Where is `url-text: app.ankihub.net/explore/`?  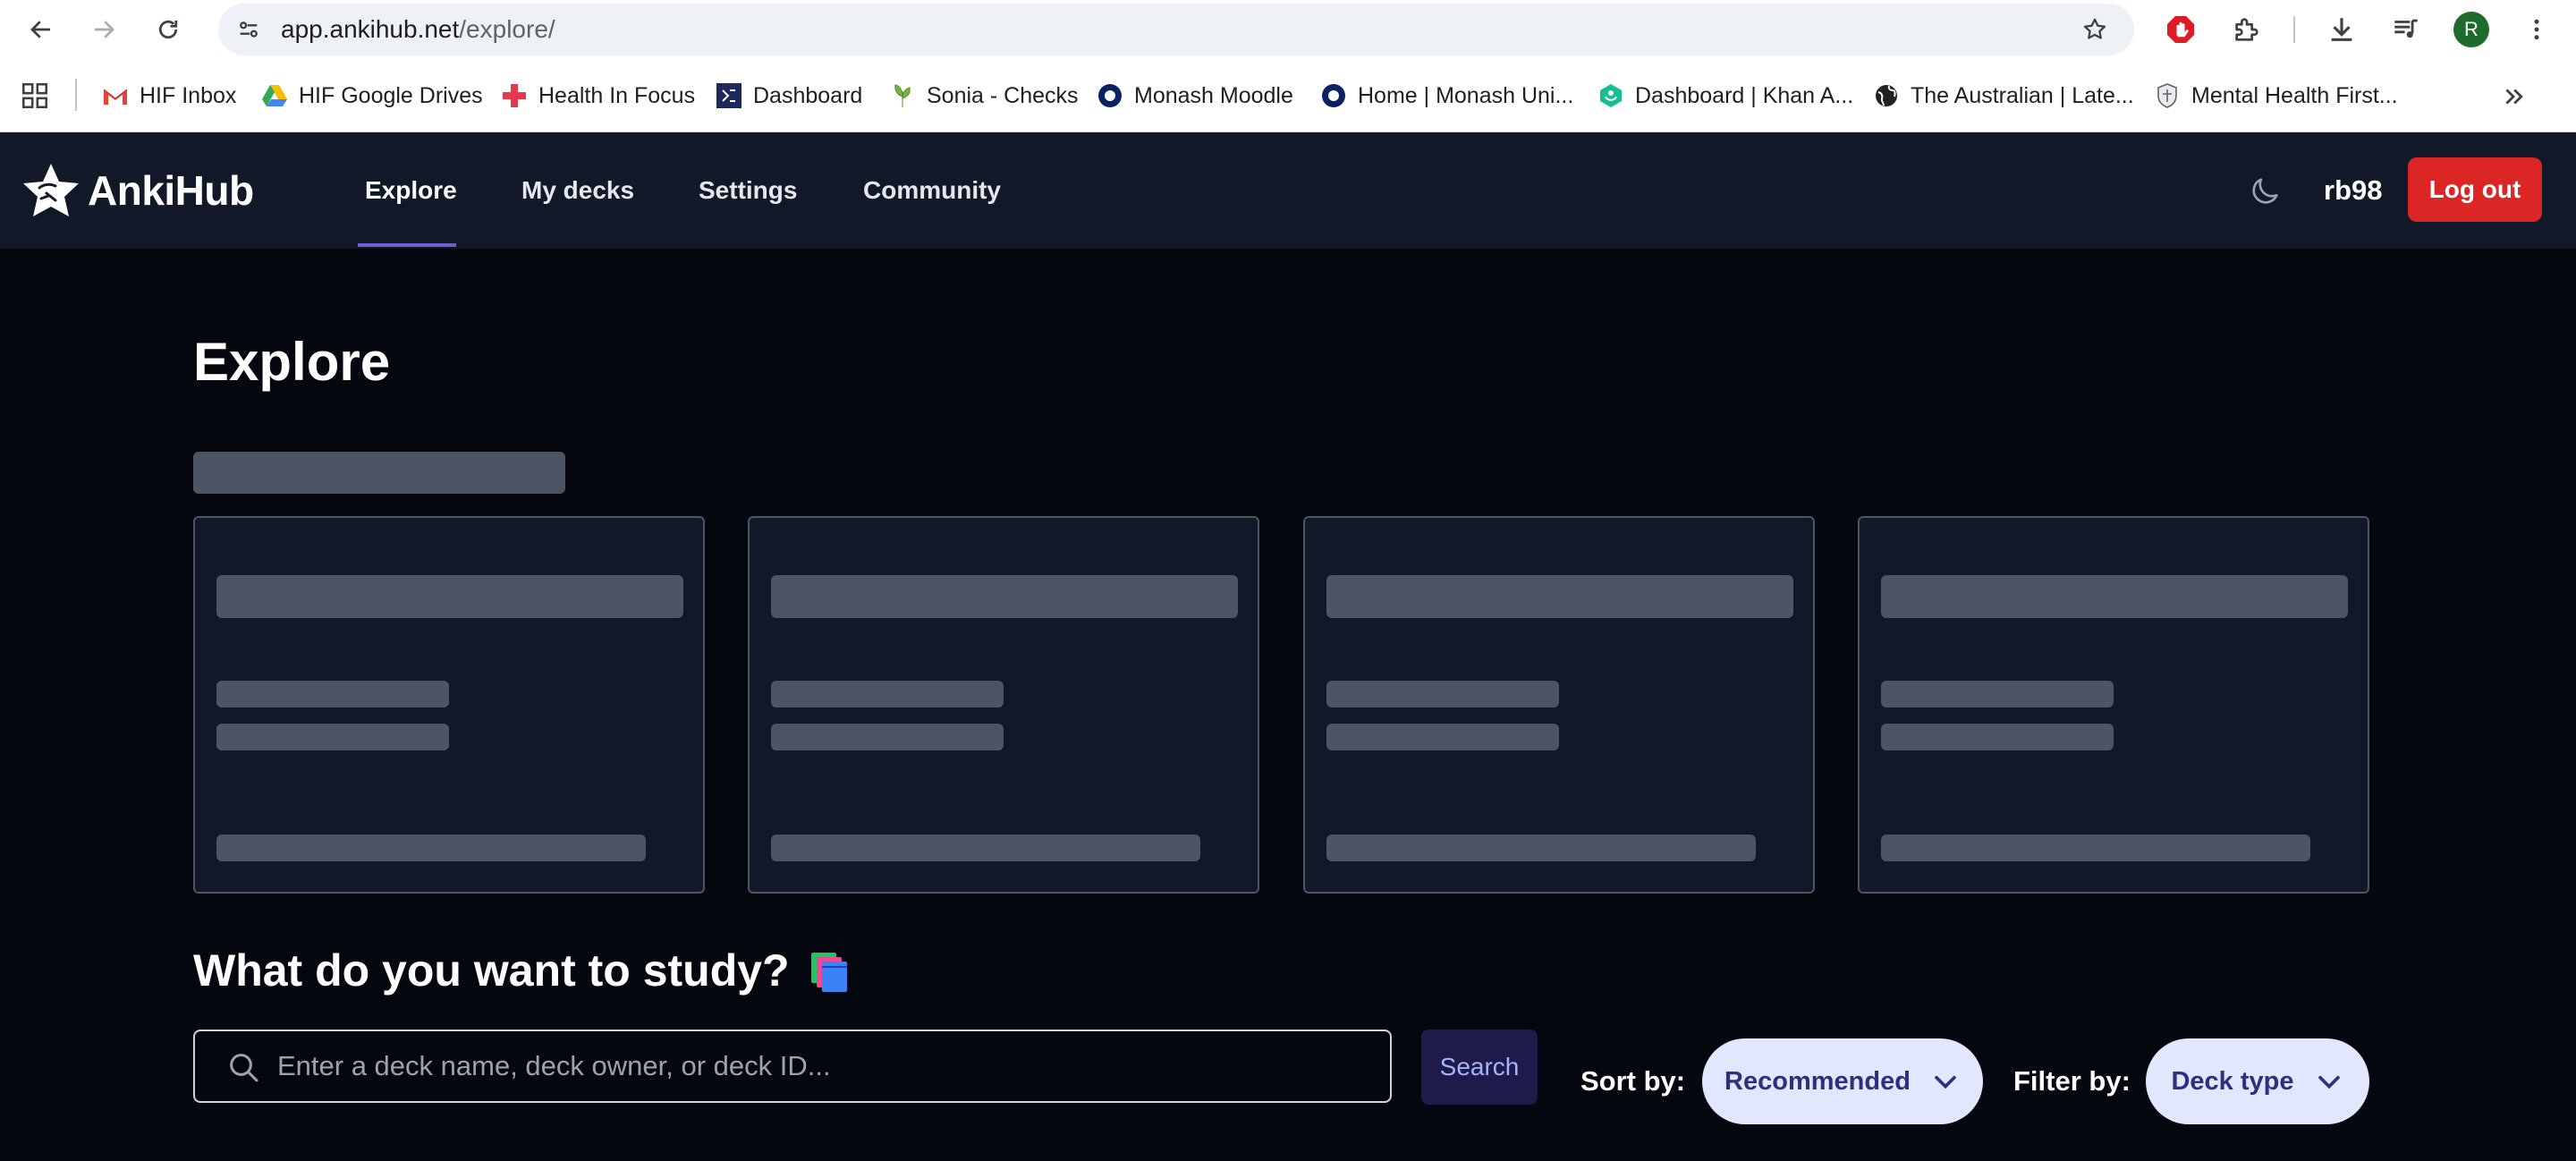
url-text: app.ankihub.net/explore/ is located at coordinates (418, 29).